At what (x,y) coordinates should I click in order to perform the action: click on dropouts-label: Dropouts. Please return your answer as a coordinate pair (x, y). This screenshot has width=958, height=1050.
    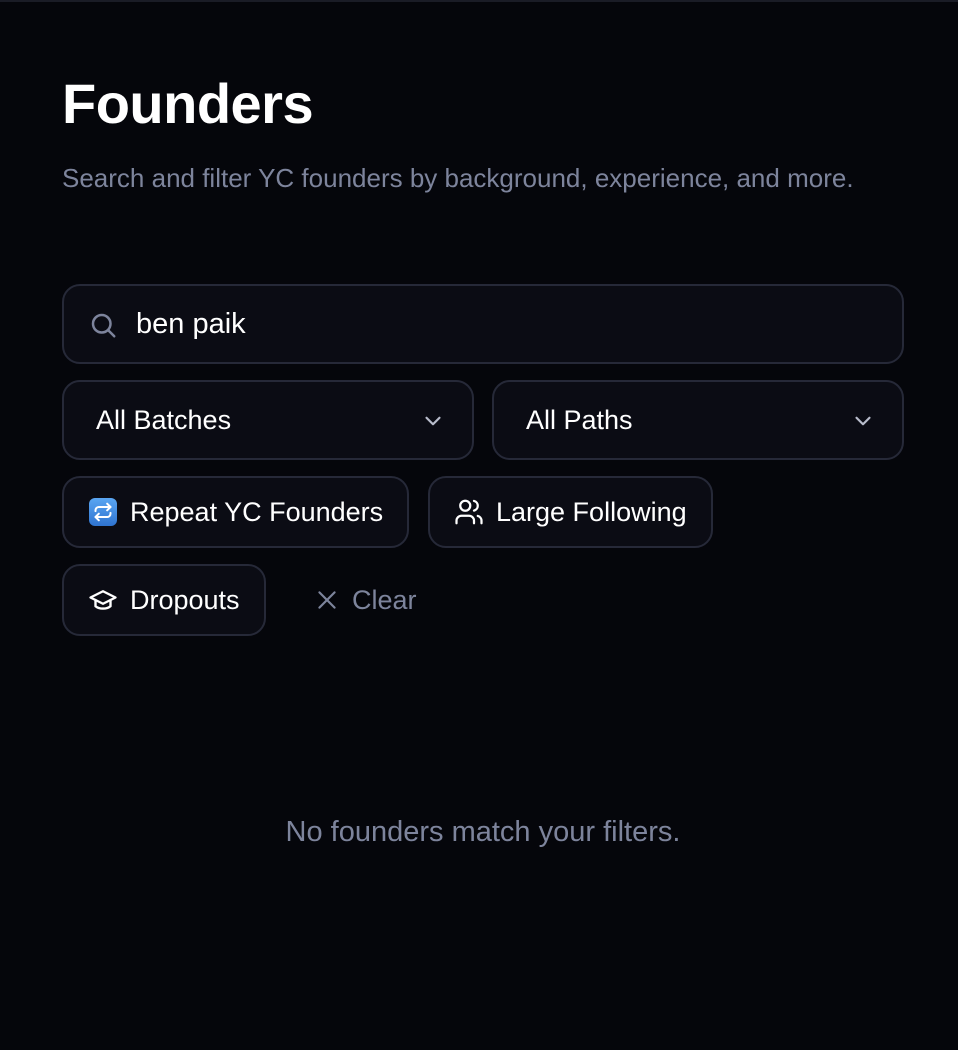
    Looking at the image, I should click on (185, 599).